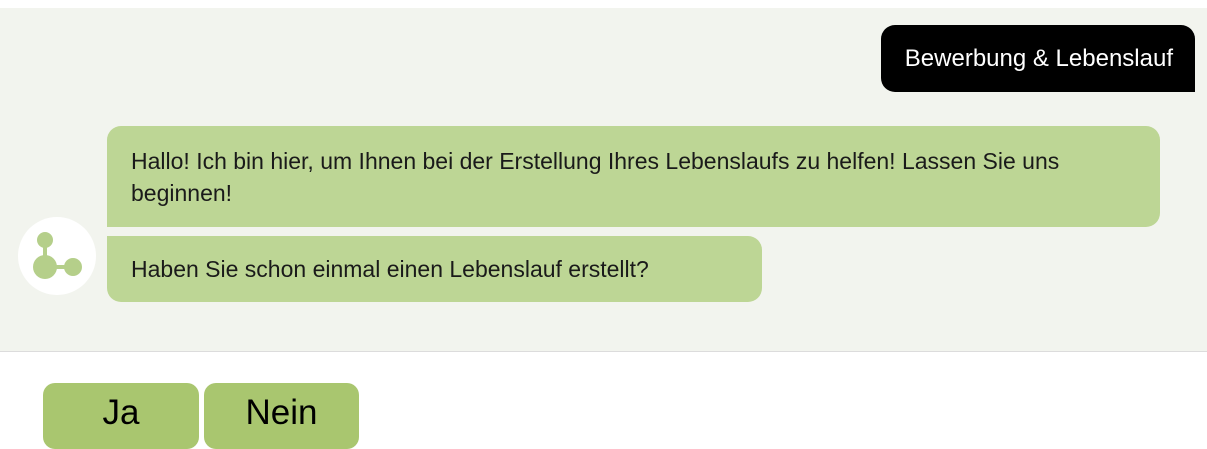 The width and height of the screenshot is (1207, 449). I want to click on molecule-icon, so click(57, 255).